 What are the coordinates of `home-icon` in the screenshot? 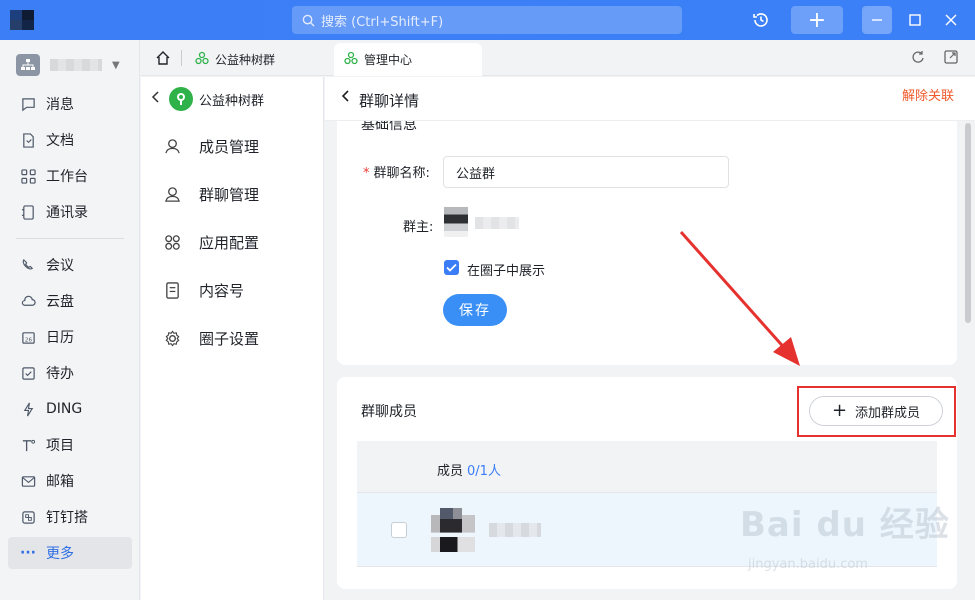 It's located at (163, 58).